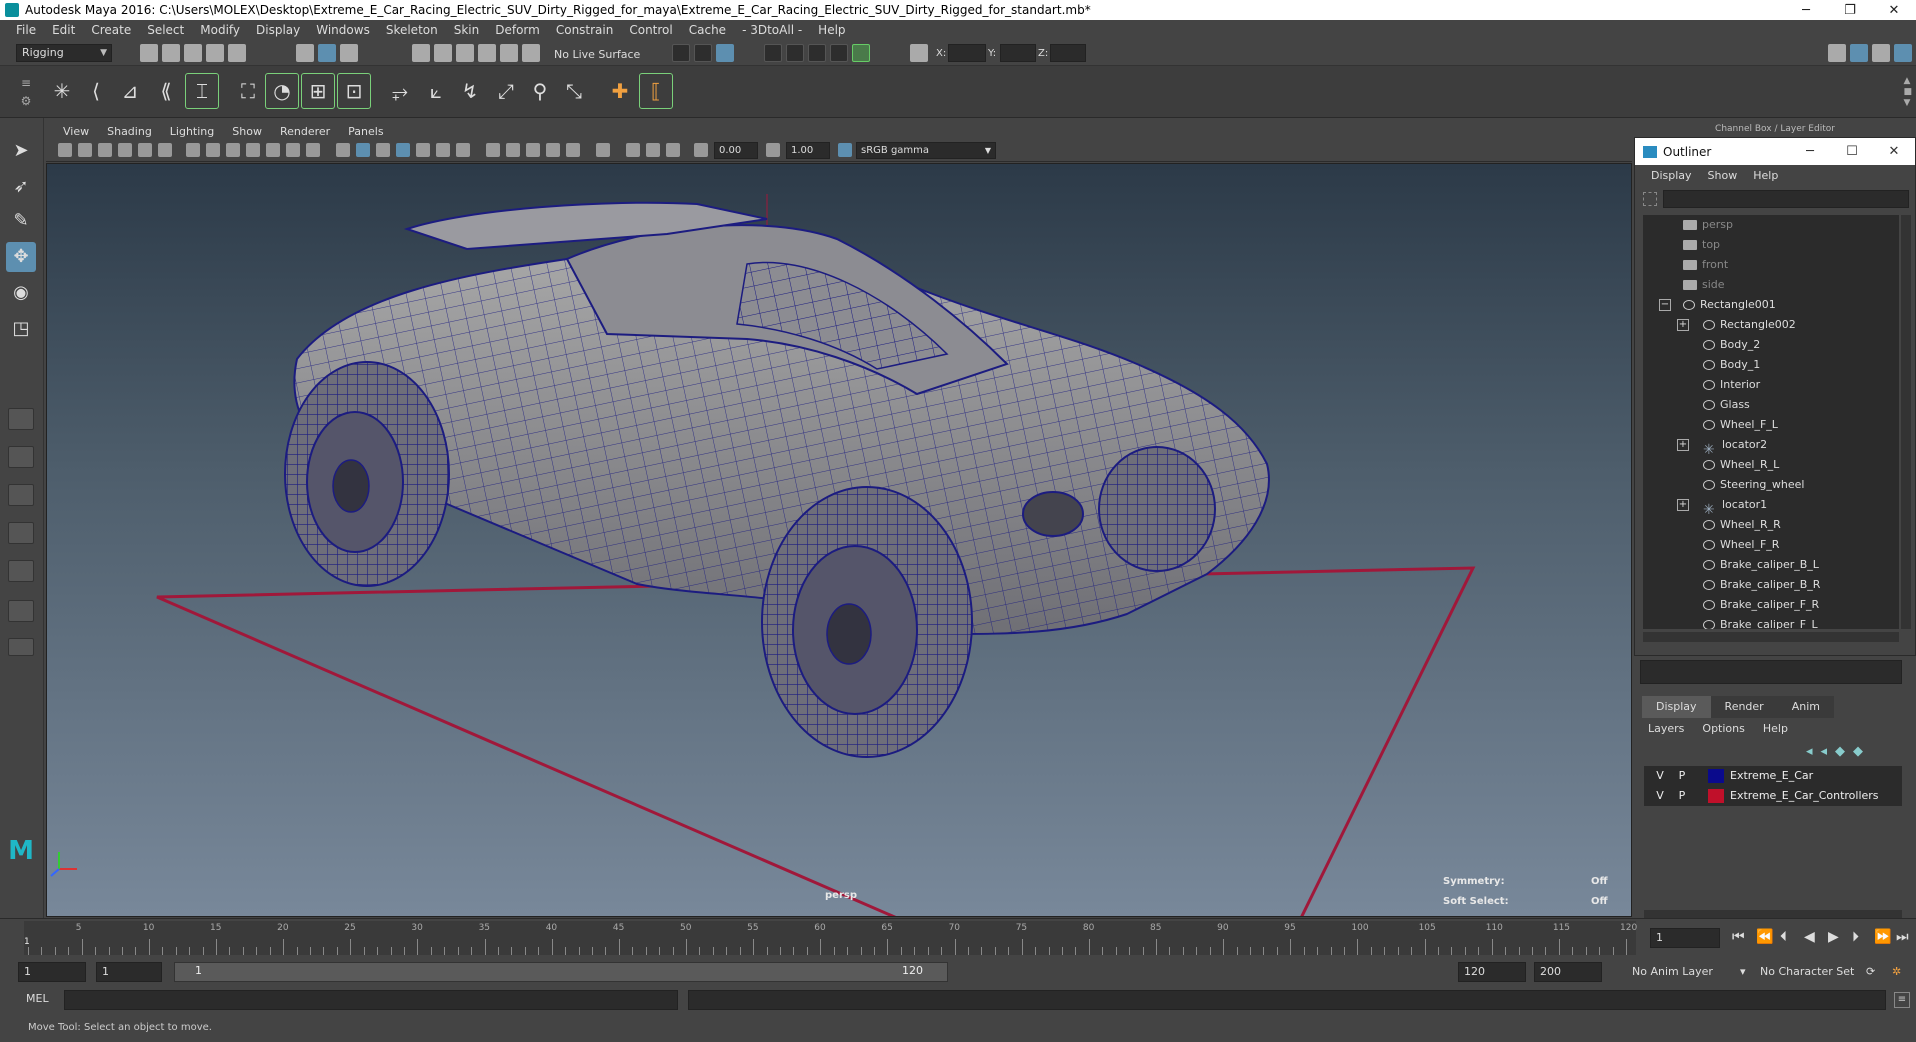 The image size is (1916, 1042). What do you see at coordinates (383, 150) in the screenshot?
I see `default-material-icon` at bounding box center [383, 150].